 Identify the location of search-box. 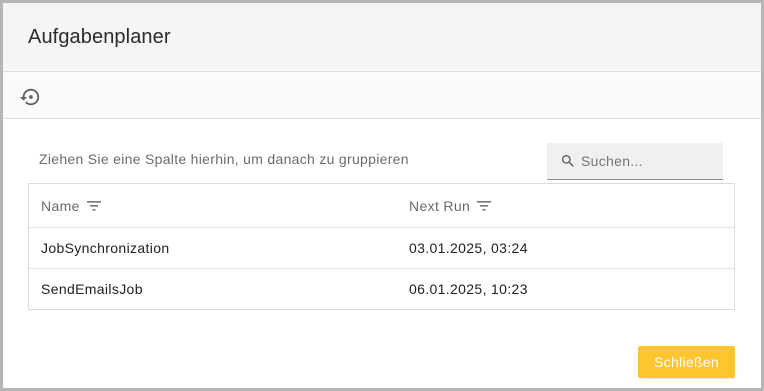
(635, 161).